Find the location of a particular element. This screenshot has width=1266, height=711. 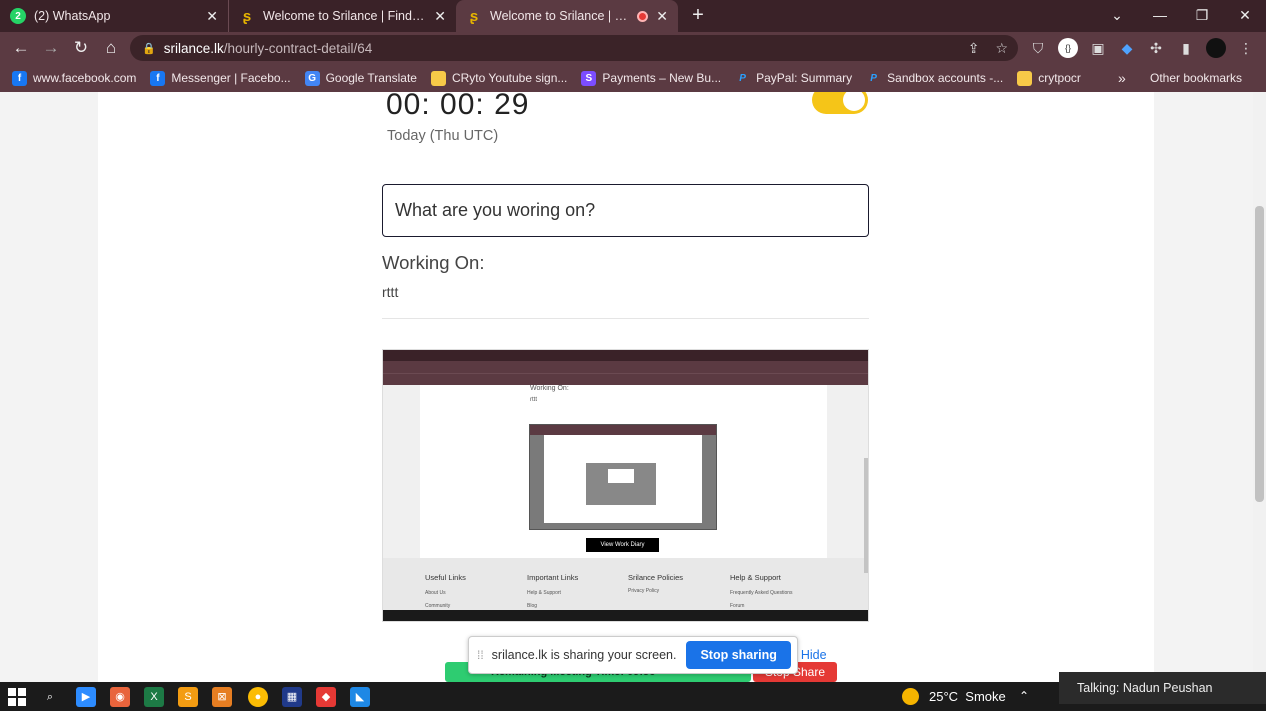

bookmark-google-translate: G Google Translate is located at coordinates (360, 78).